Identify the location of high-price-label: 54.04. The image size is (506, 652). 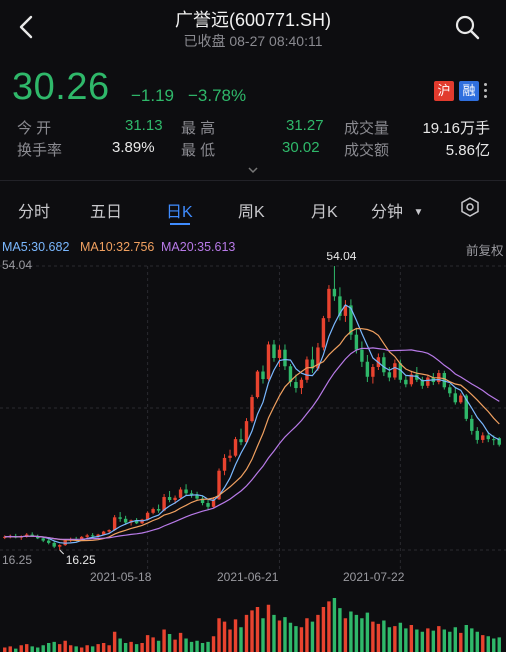
(341, 257).